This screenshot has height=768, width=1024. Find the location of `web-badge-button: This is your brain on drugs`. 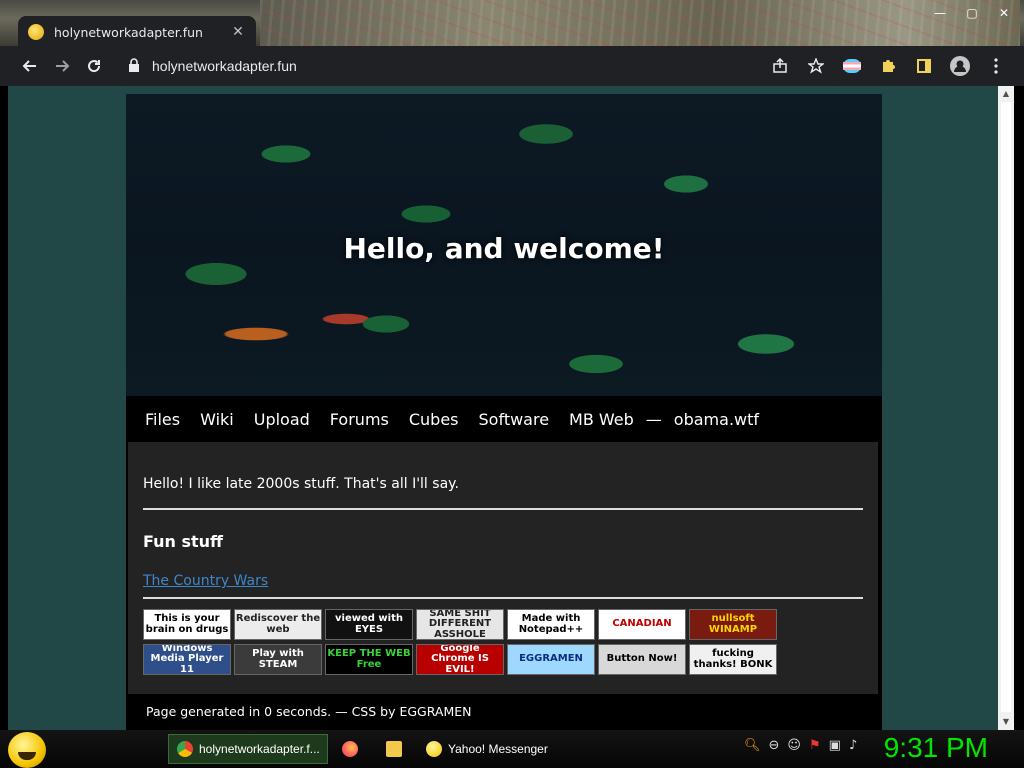

web-badge-button: This is your brain on drugs is located at coordinates (187, 624).